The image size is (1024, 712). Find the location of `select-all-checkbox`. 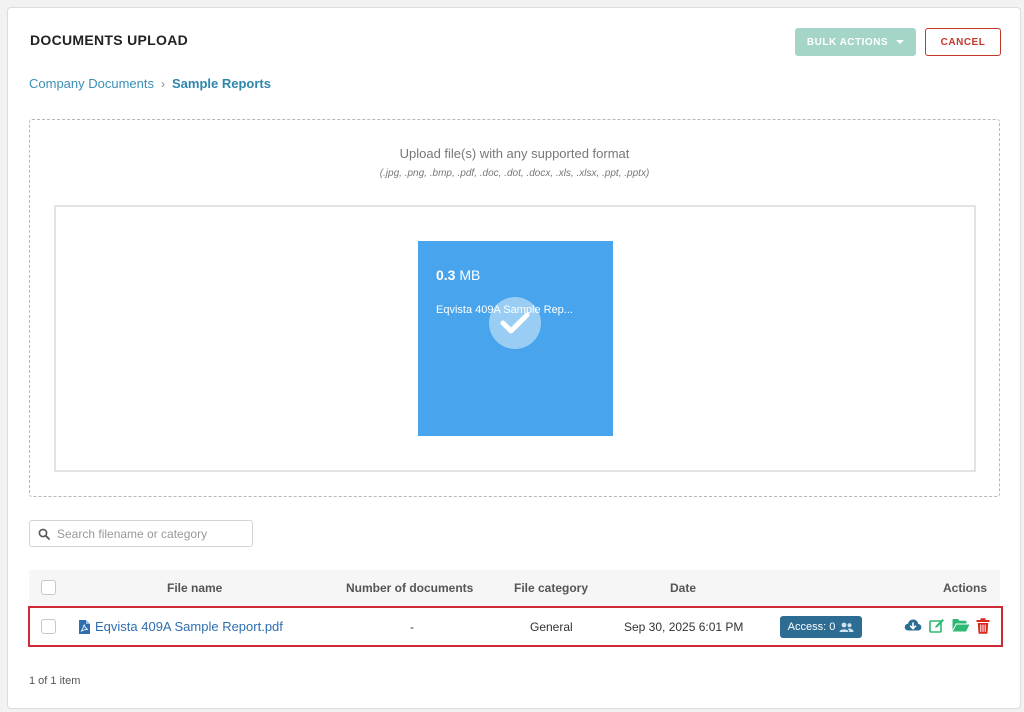

select-all-checkbox is located at coordinates (48, 587).